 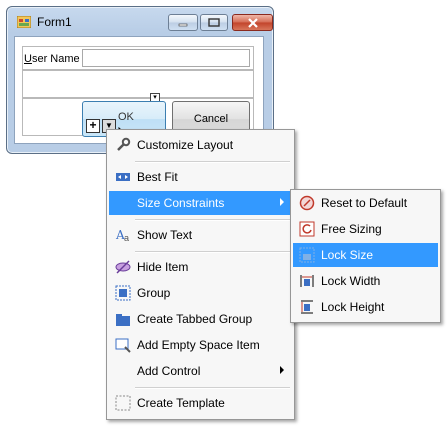 I want to click on move-handle-icon: +, so click(x=93, y=126).